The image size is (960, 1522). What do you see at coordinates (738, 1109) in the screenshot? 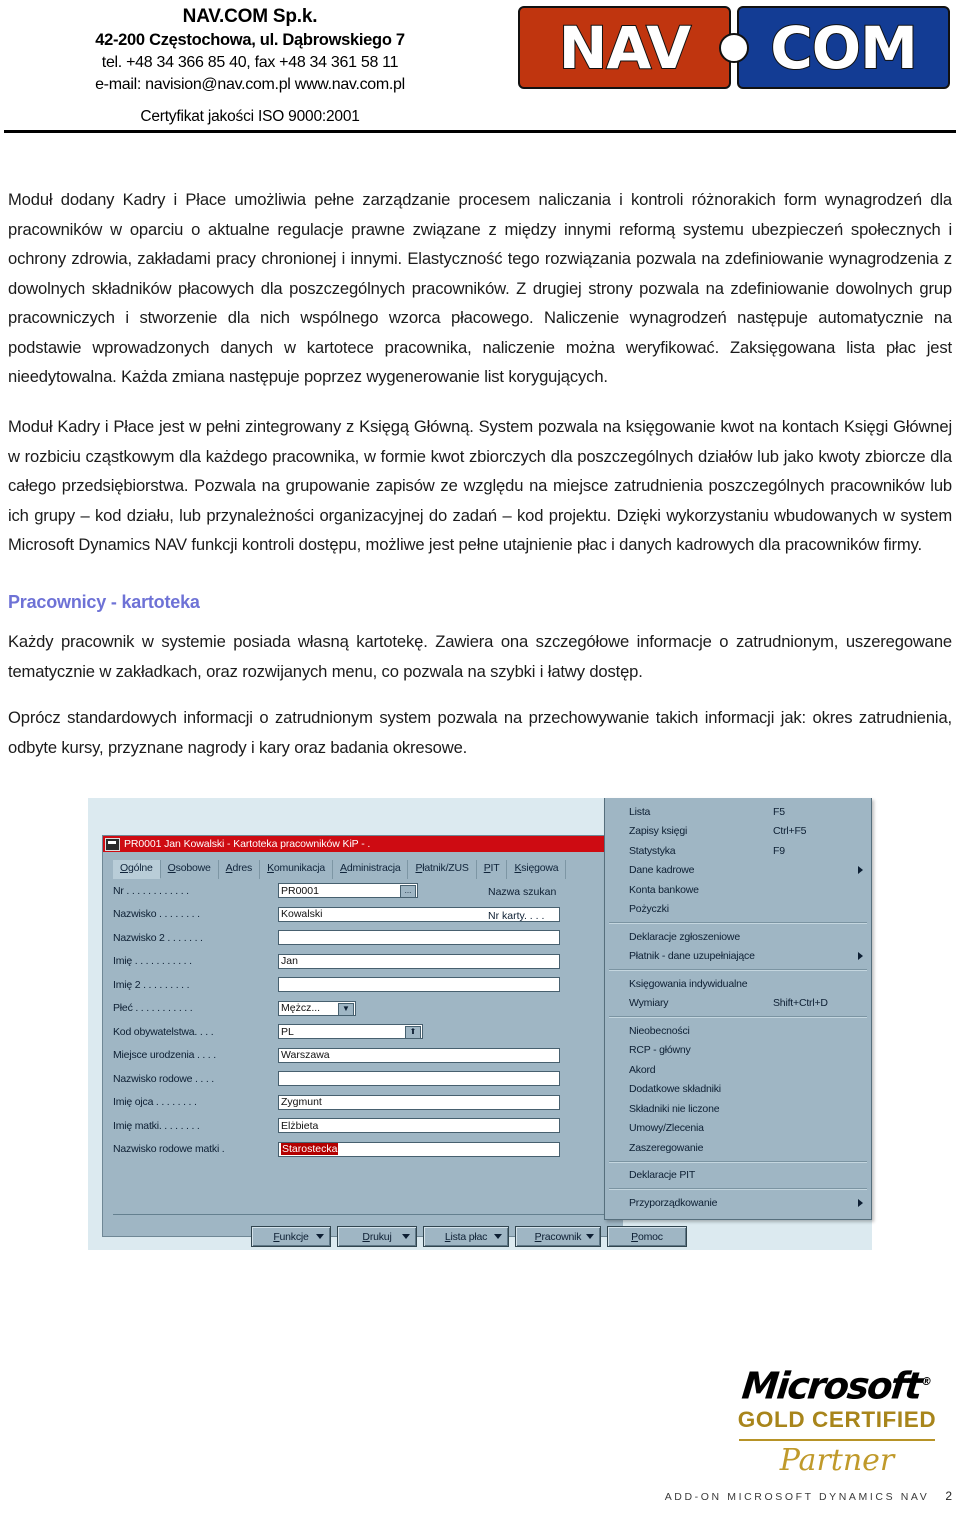
I see `menu-item-sk-adniki-nie-liczone: Składniki nie liczone` at bounding box center [738, 1109].